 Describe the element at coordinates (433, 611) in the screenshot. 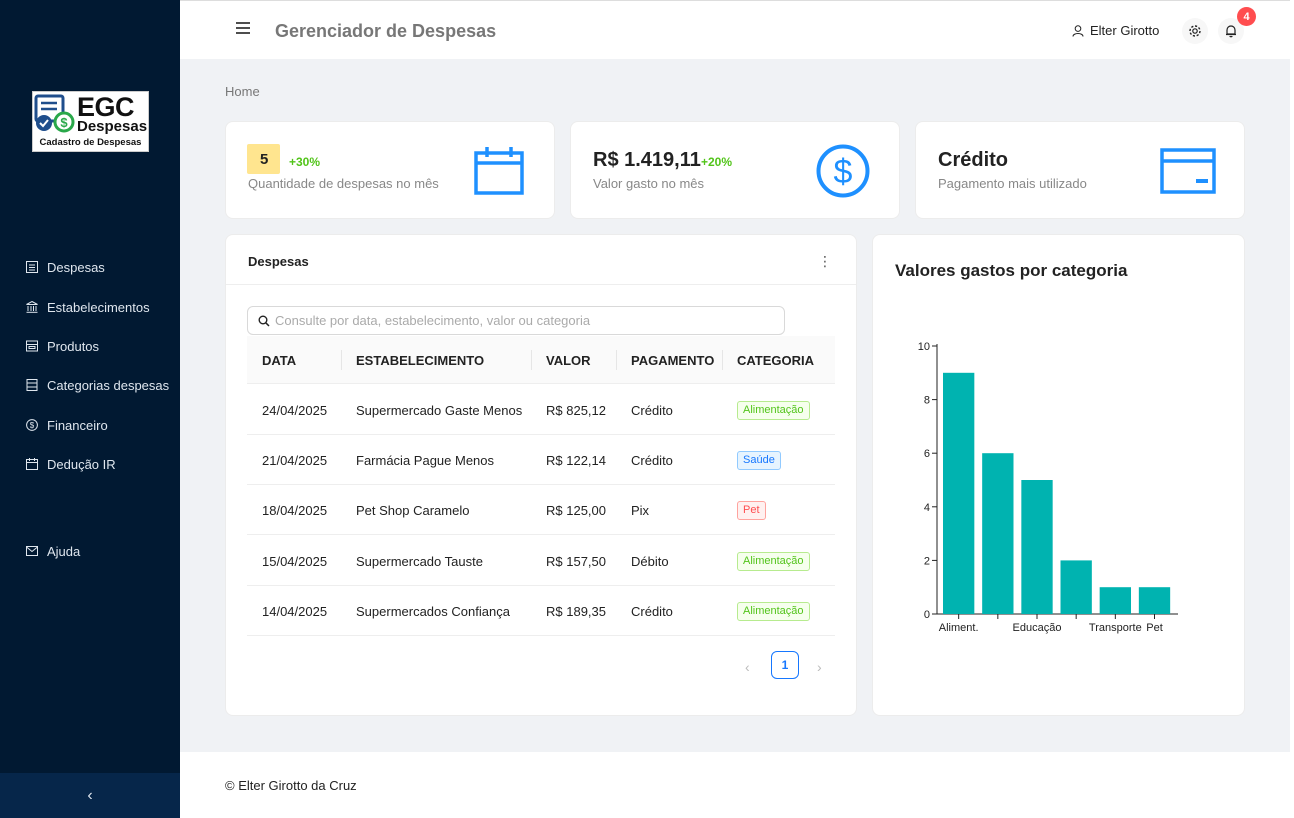

I see `cell-store: Supermercados Confiança` at that location.